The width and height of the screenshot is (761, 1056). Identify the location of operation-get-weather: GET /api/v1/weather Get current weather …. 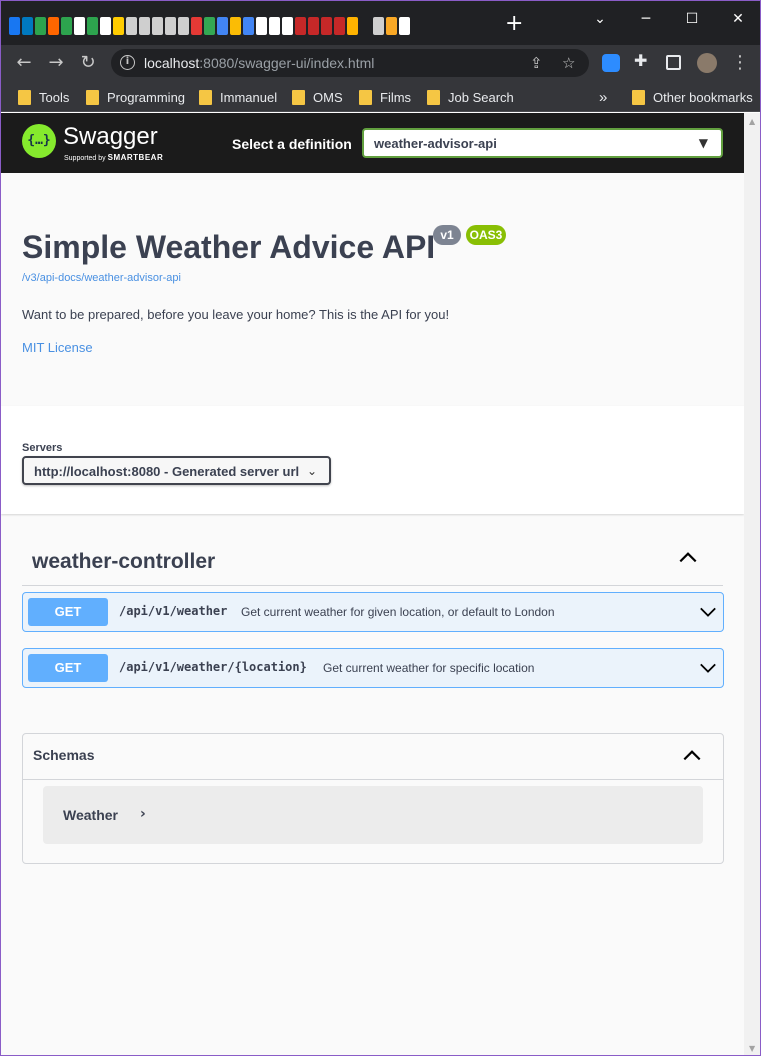
(373, 612).